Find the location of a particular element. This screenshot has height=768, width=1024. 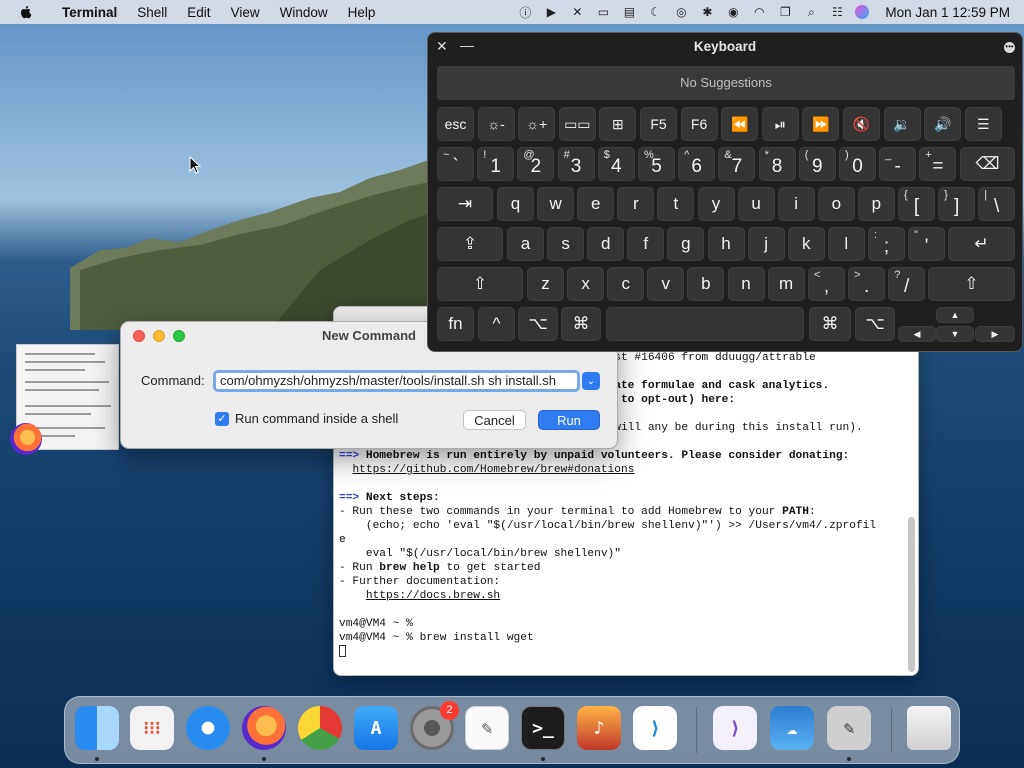

key-t: t is located at coordinates (676, 204).